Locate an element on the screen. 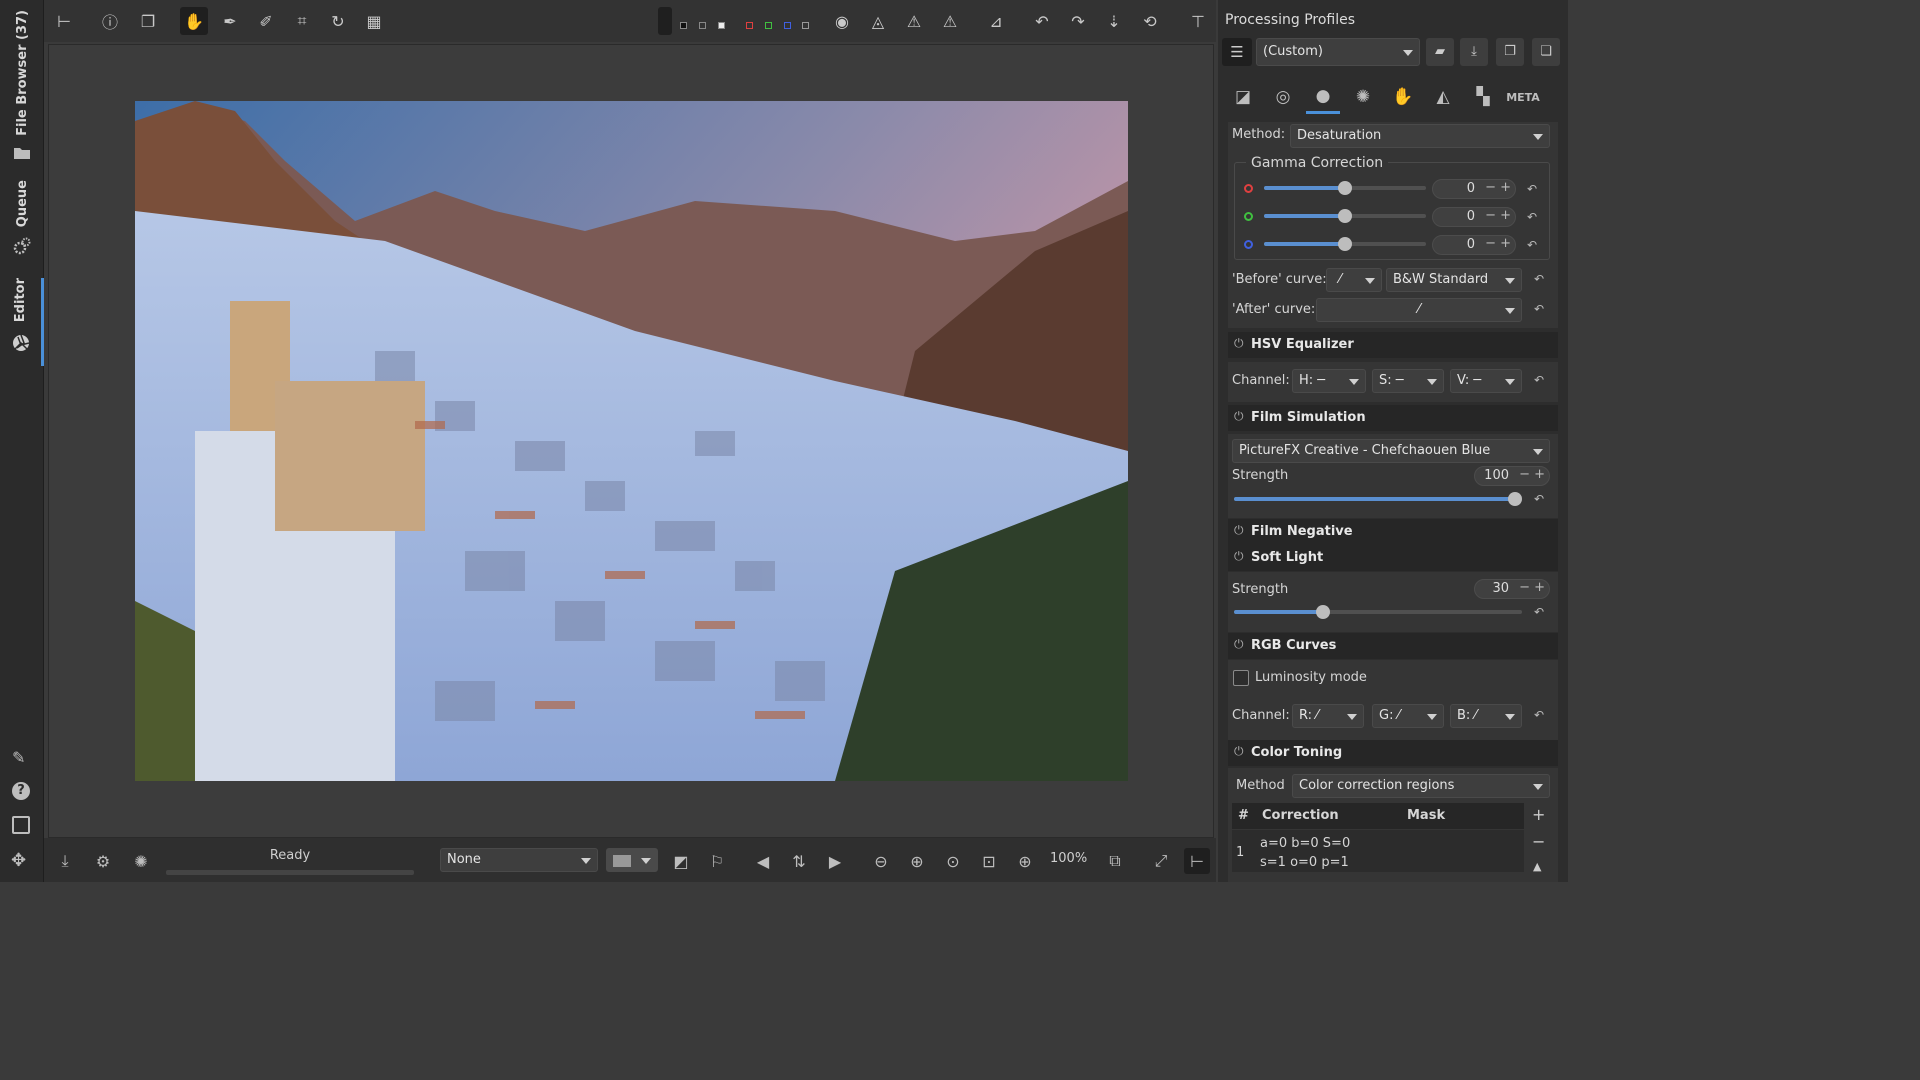 The height and width of the screenshot is (1080, 1920). flip-horizontal-icon: ⟲ is located at coordinates (1150, 21).